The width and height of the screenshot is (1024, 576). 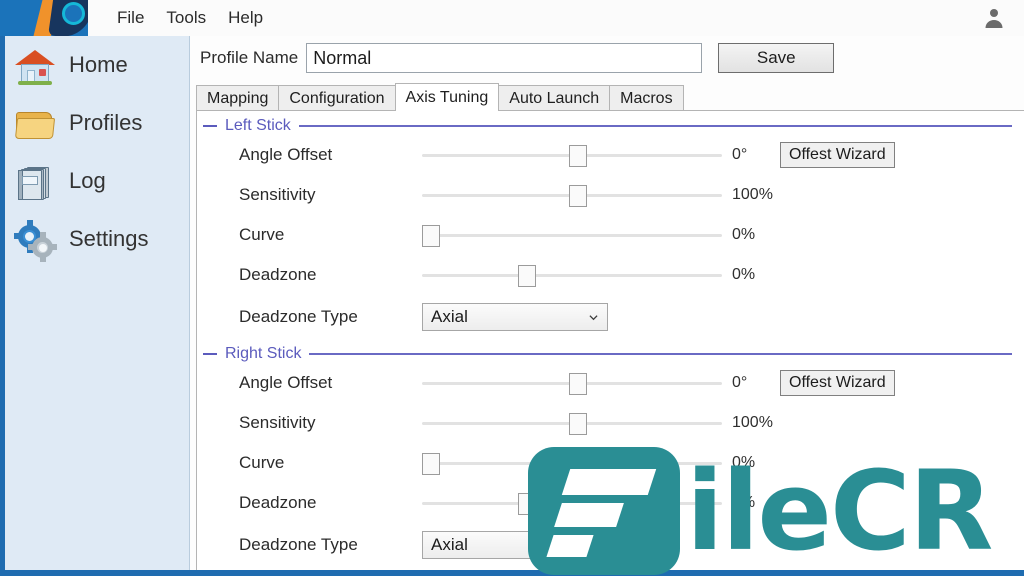 I want to click on menu-bar: File Tools Help, so click(x=556, y=18).